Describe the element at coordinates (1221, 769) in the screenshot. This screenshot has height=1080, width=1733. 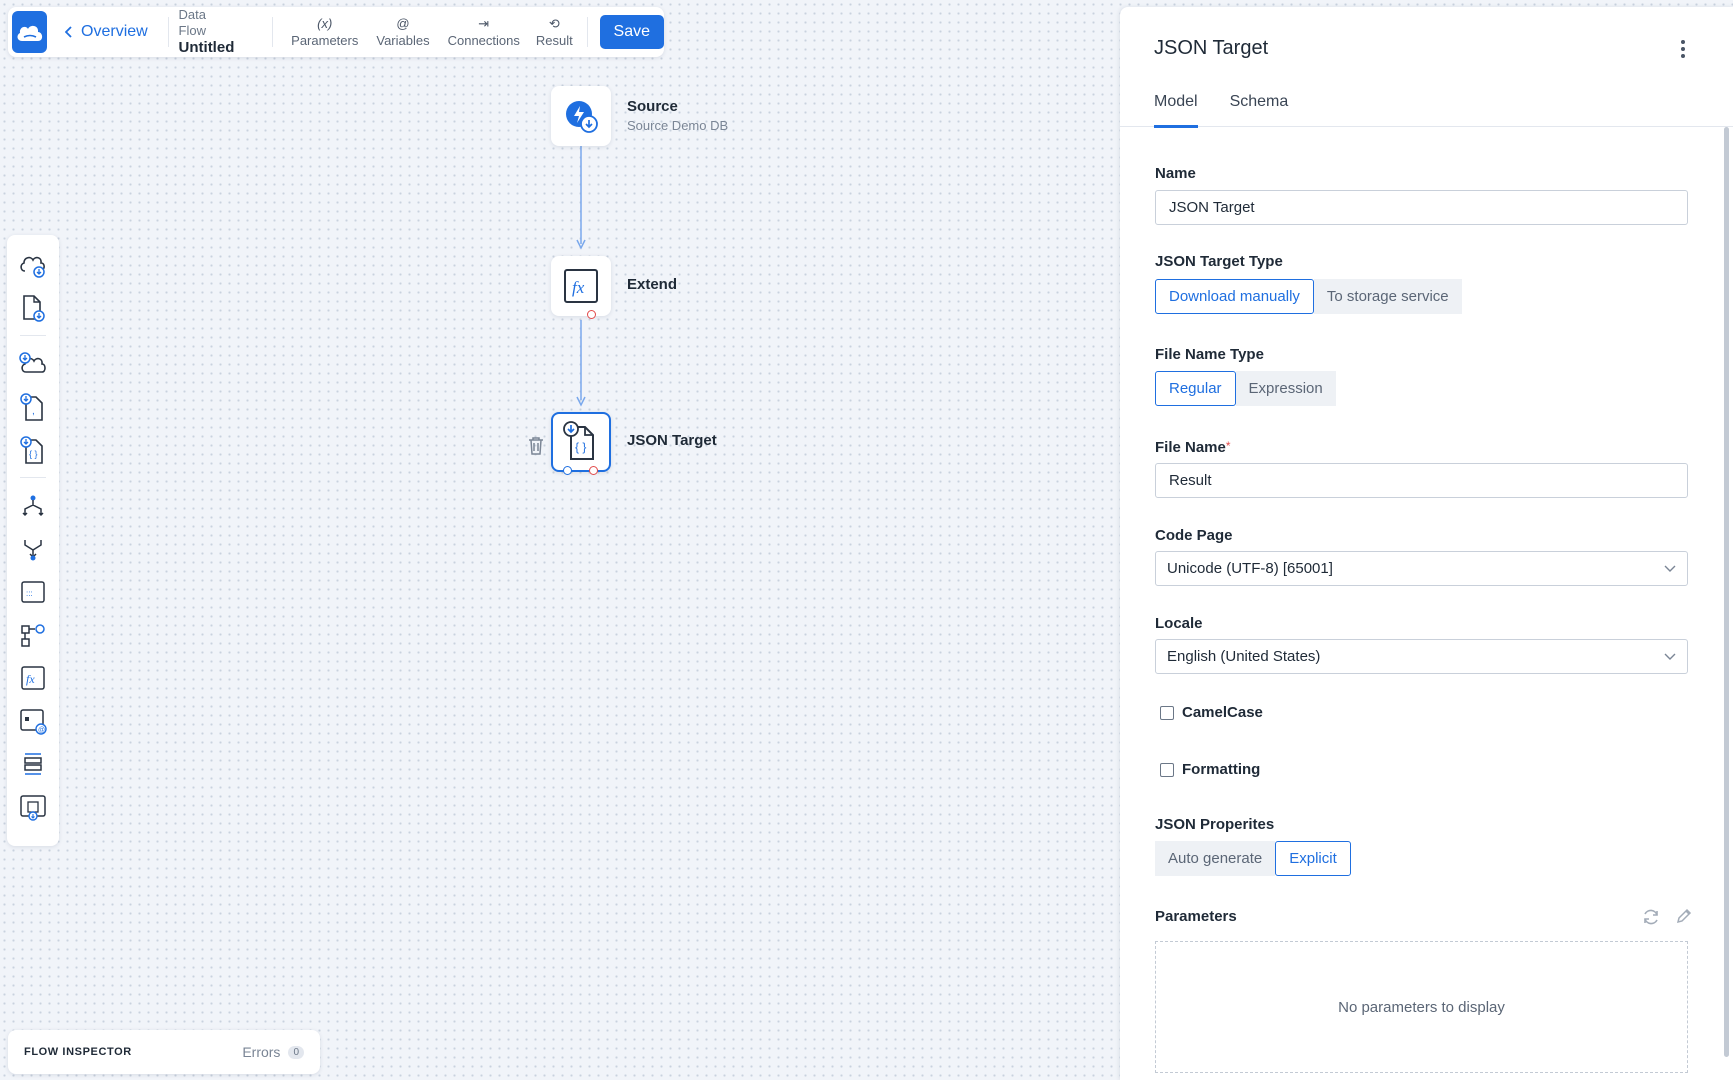
I see `formatting-label: Formatting` at that location.